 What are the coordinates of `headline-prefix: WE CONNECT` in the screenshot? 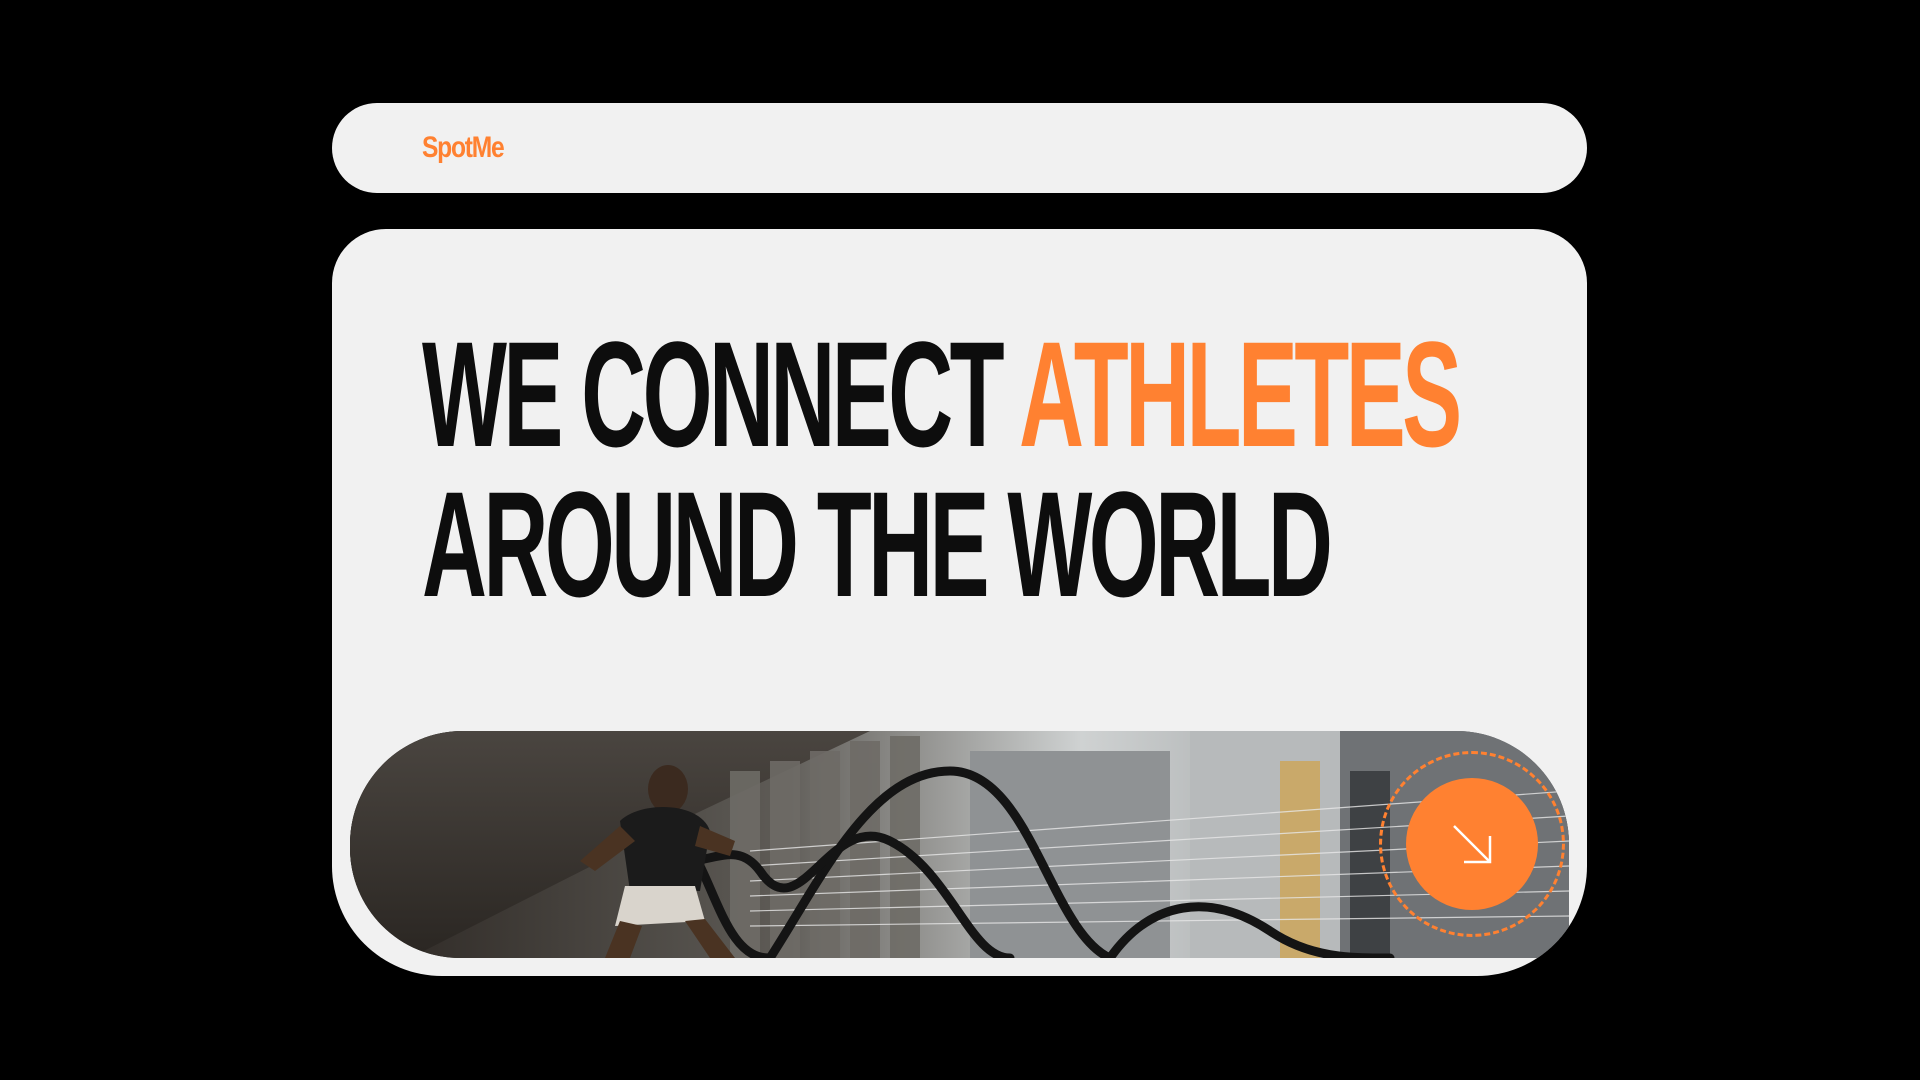 It's located at (721, 394).